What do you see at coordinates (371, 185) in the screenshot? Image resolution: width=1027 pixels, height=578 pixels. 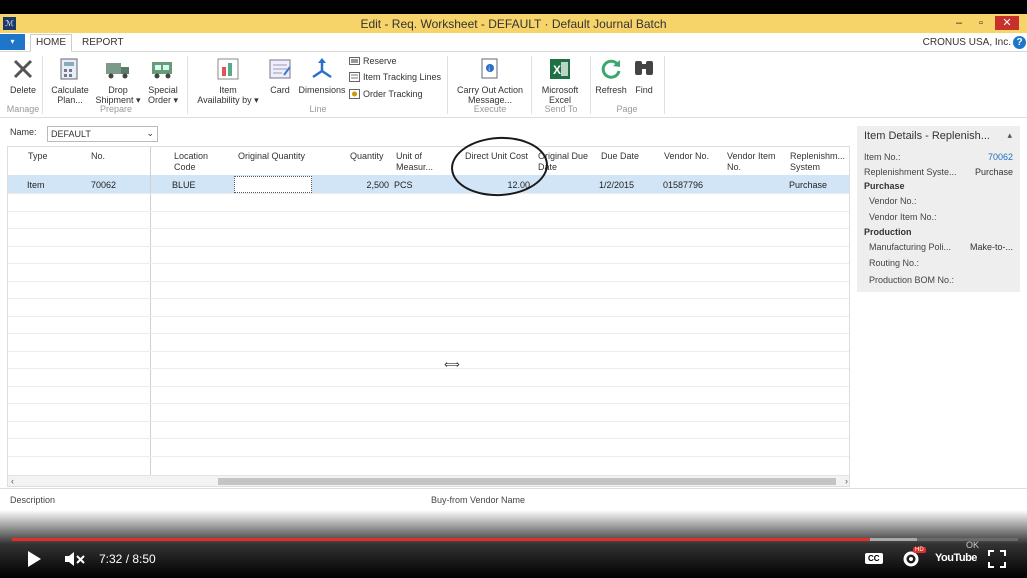 I see `cell-quantity: 2,500` at bounding box center [371, 185].